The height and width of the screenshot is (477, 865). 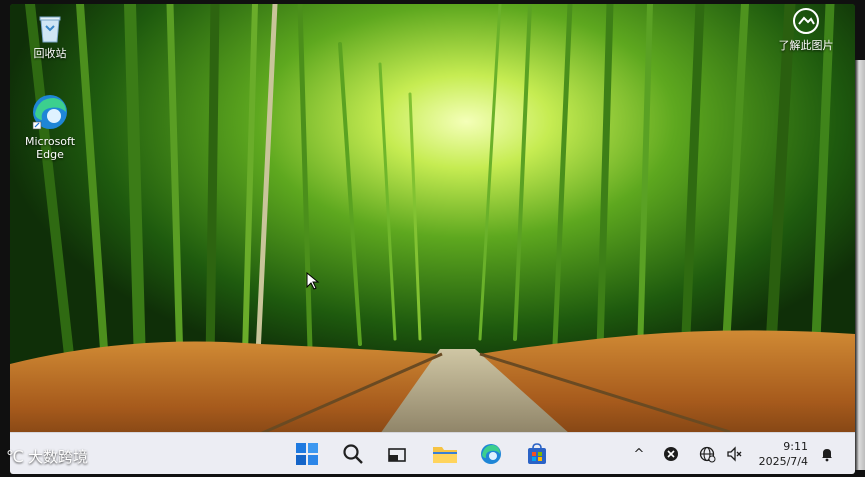 I want to click on microsoft-store-button, so click(x=537, y=454).